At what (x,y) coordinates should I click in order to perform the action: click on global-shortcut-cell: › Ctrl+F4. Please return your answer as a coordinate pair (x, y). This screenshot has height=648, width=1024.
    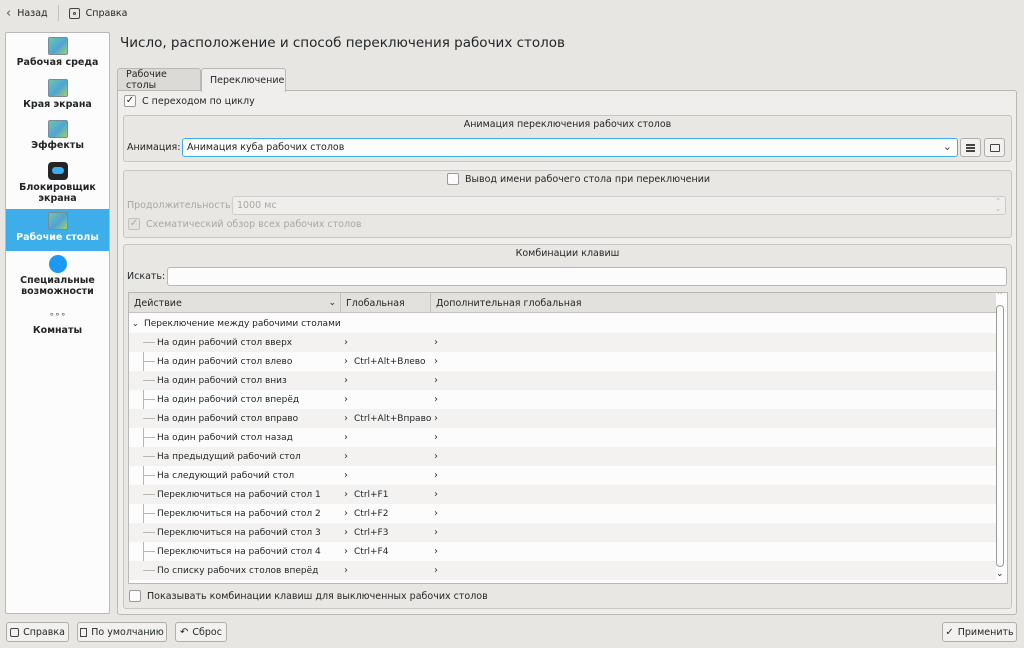
    Looking at the image, I should click on (366, 551).